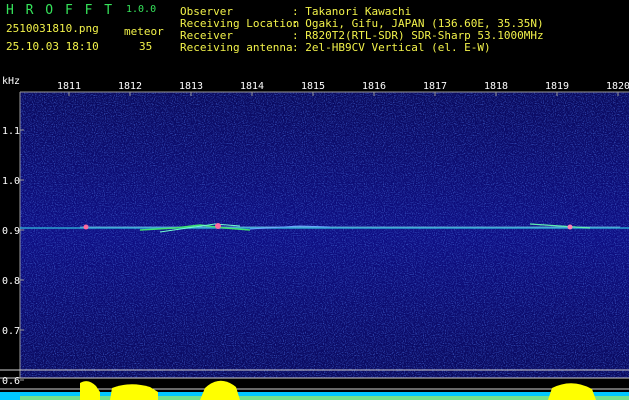 The height and width of the screenshot is (400, 629). What do you see at coordinates (11, 131) in the screenshot?
I see `frequency-tick-label: 1.1` at bounding box center [11, 131].